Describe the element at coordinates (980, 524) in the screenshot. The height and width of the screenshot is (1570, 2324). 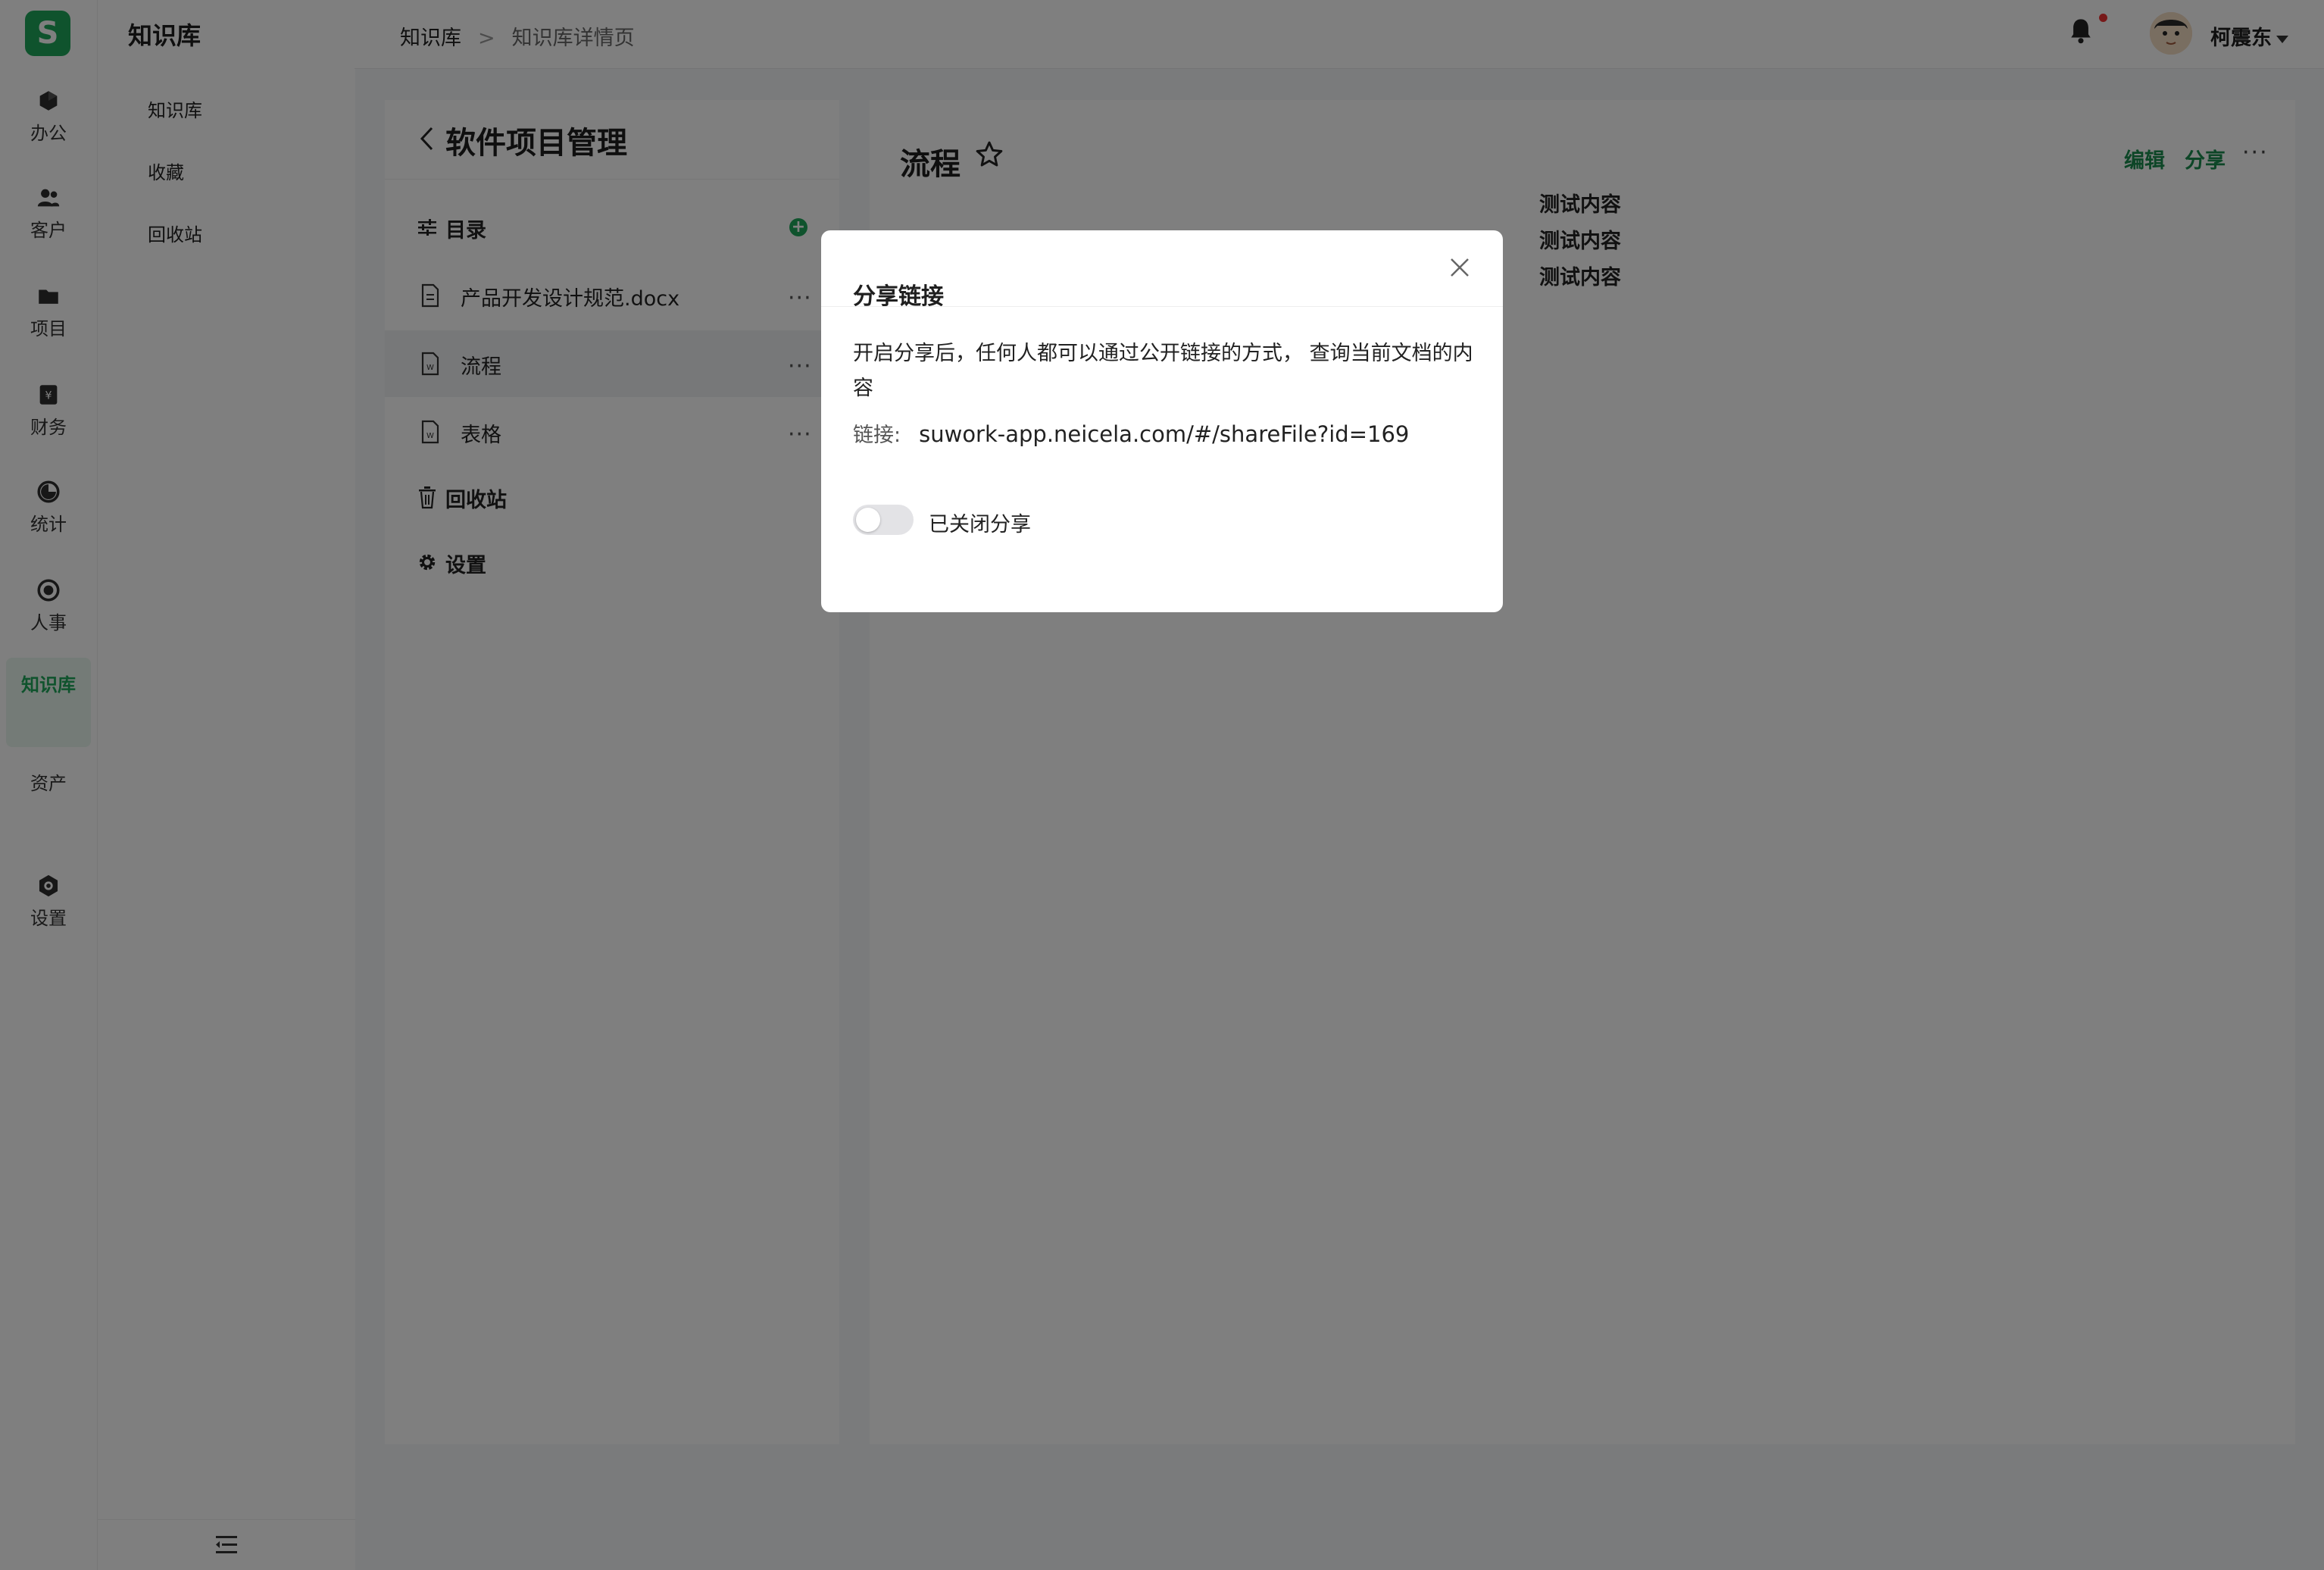
I see `share-toggle-label: 已关闭分享` at that location.